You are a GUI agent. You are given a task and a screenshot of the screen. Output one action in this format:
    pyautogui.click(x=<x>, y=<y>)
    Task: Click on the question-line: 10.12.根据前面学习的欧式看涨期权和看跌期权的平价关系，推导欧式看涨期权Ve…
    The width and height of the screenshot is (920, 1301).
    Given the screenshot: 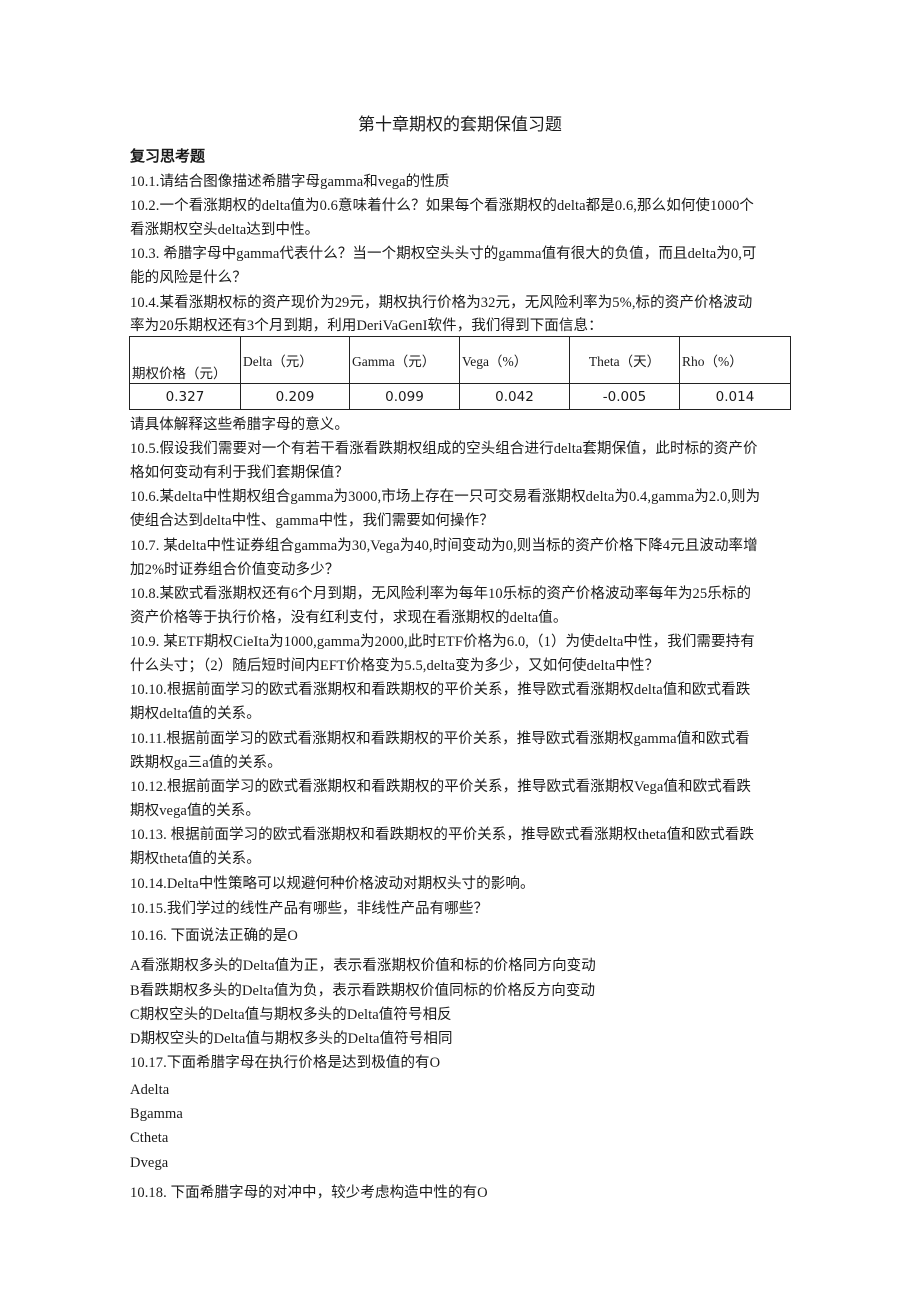 What is the action you would take?
    pyautogui.click(x=441, y=787)
    